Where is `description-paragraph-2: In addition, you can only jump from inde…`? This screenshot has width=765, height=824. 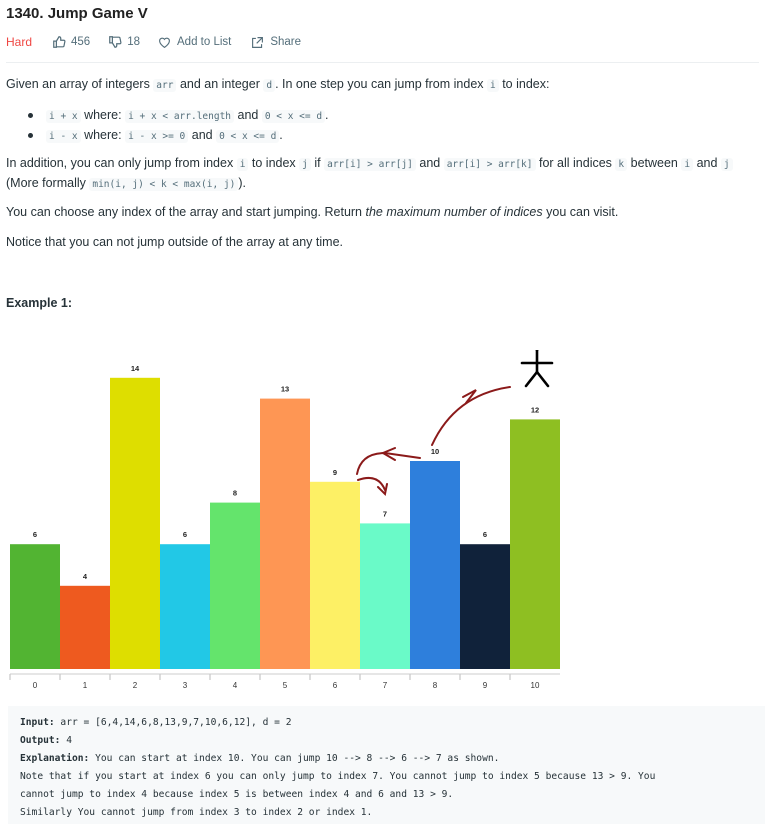 description-paragraph-2: In addition, you can only jump from inde… is located at coordinates (381, 174).